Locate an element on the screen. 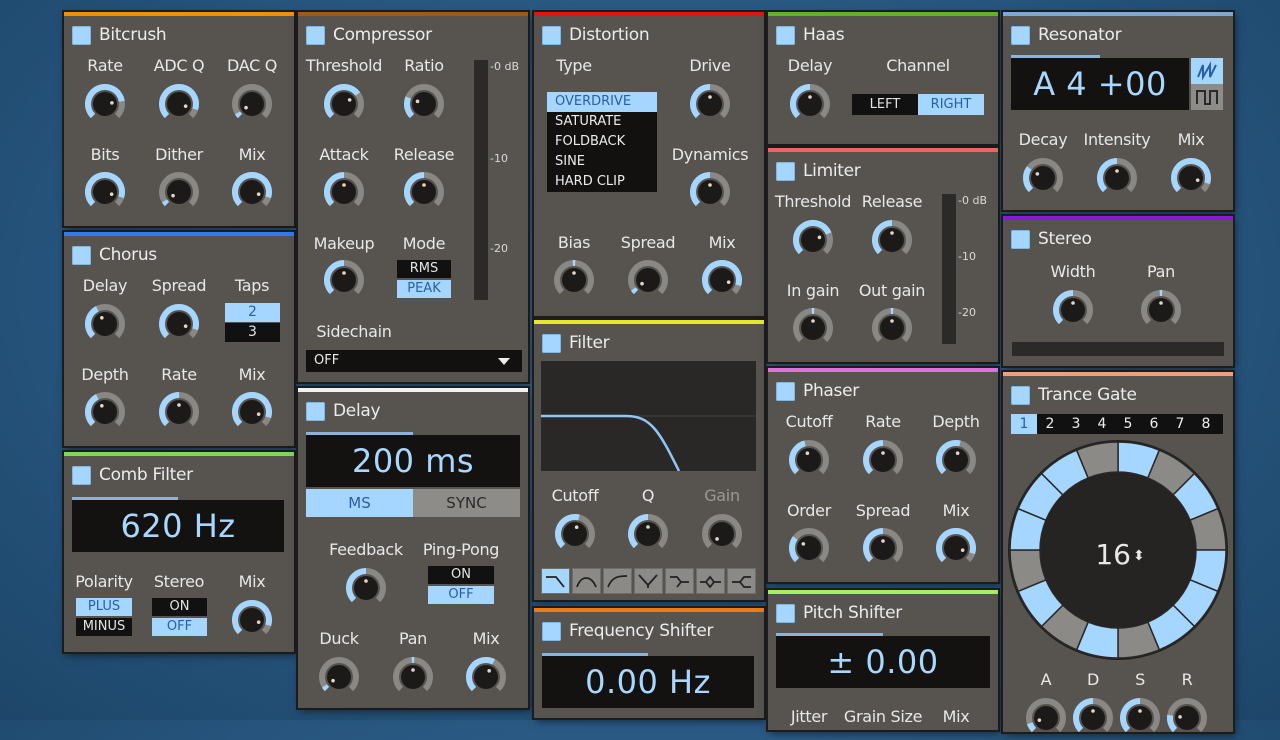  type-option: OVERDRIVE is located at coordinates (602, 102).